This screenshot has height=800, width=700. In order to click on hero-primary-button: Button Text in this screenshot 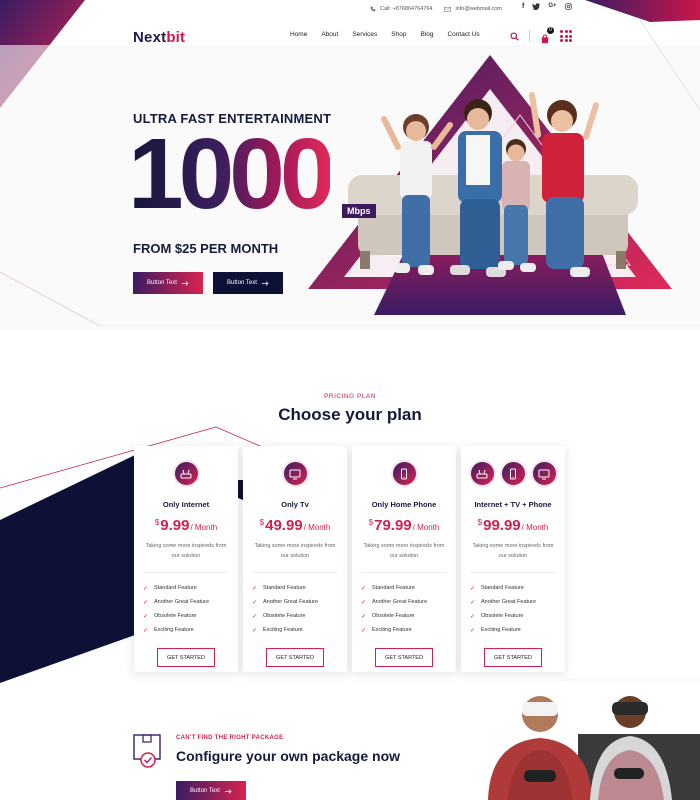, I will do `click(168, 283)`.